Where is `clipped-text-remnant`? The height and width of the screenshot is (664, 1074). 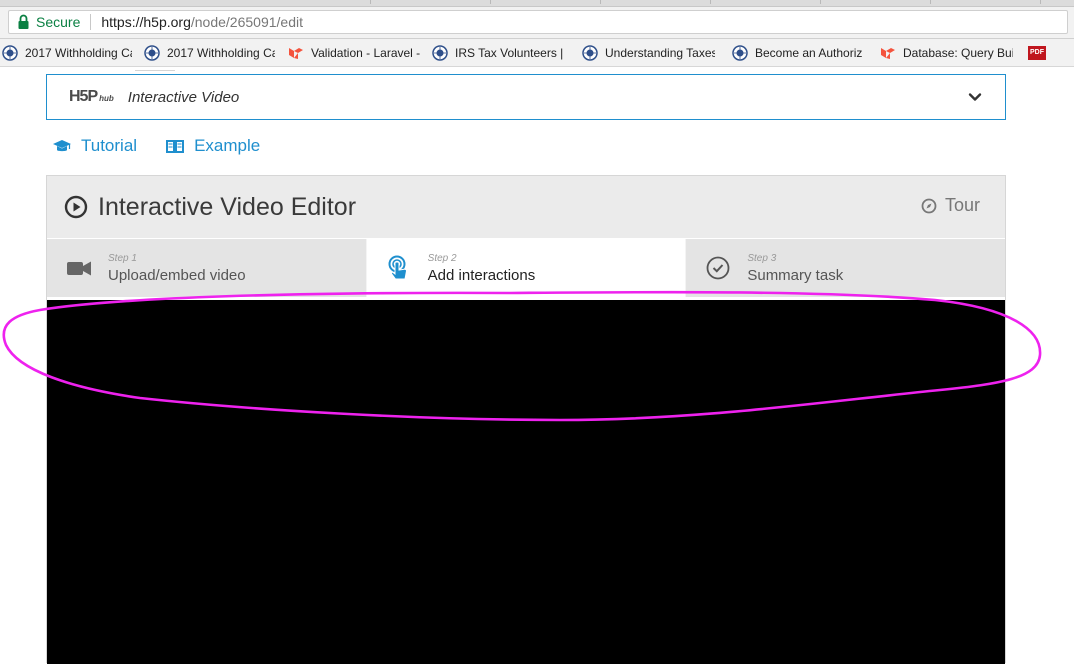 clipped-text-remnant is located at coordinates (155, 68).